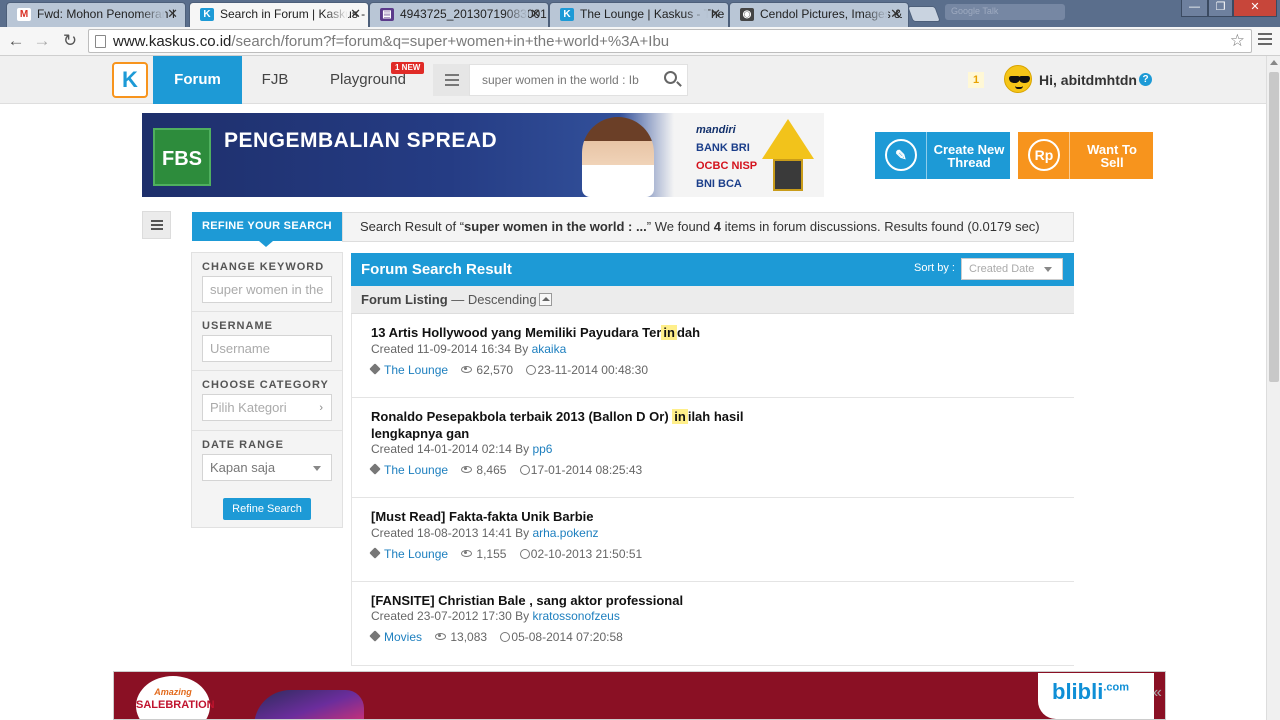 This screenshot has width=1280, height=720. I want to click on collapse-ad-icon: «, so click(1157, 693).